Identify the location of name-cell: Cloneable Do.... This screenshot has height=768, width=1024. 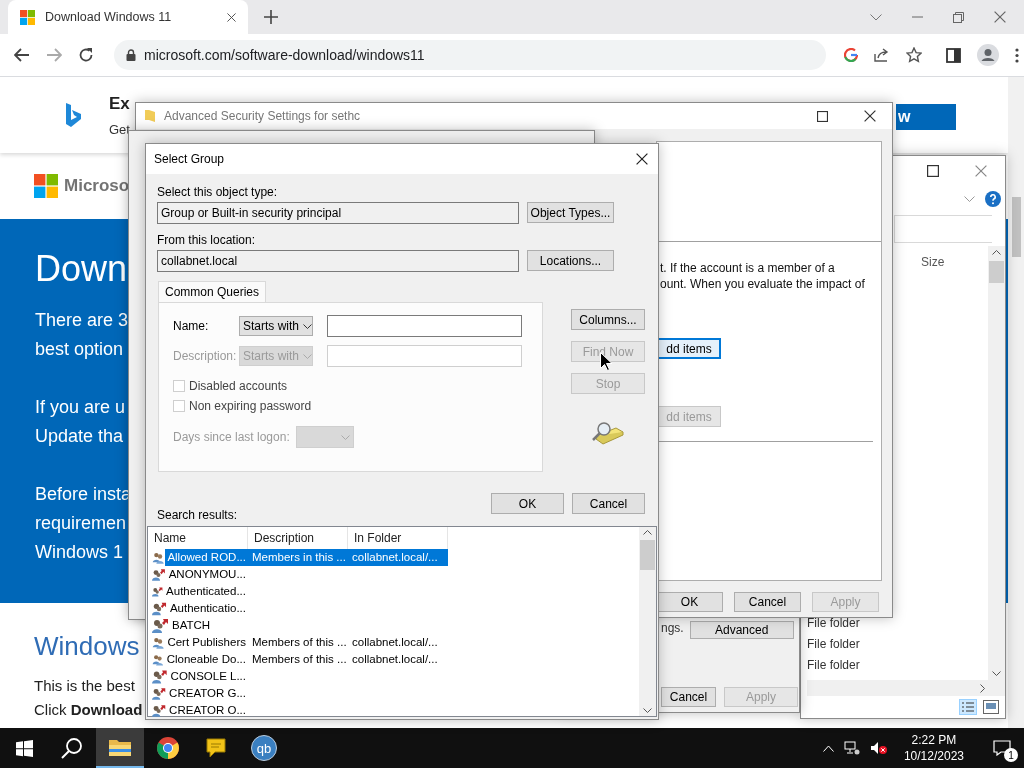
(206, 659).